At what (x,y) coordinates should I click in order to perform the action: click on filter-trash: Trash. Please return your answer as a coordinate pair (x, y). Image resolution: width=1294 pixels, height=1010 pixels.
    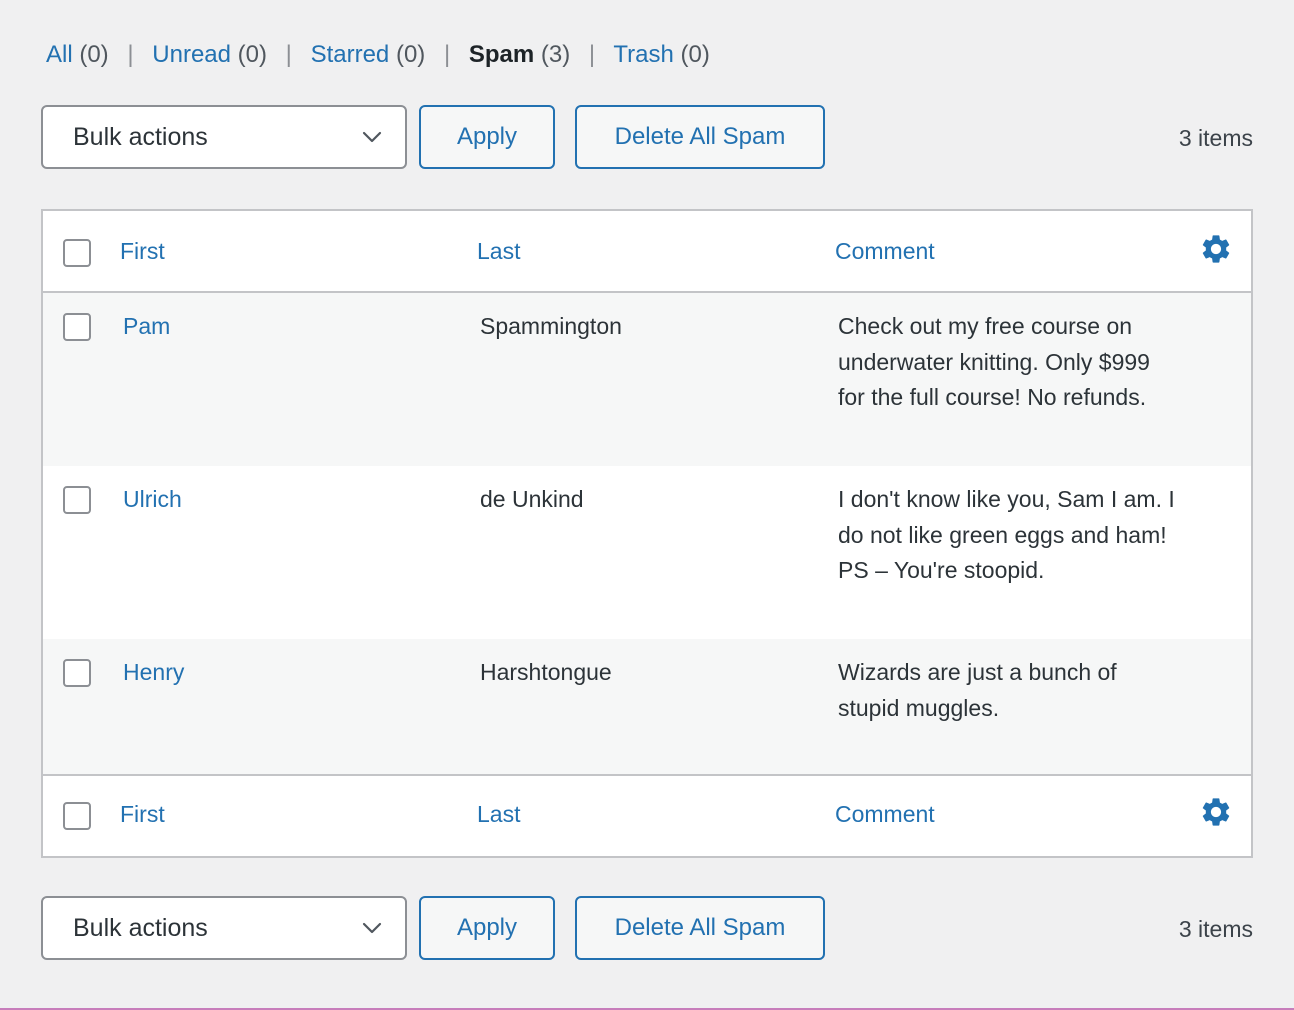
    Looking at the image, I should click on (643, 54).